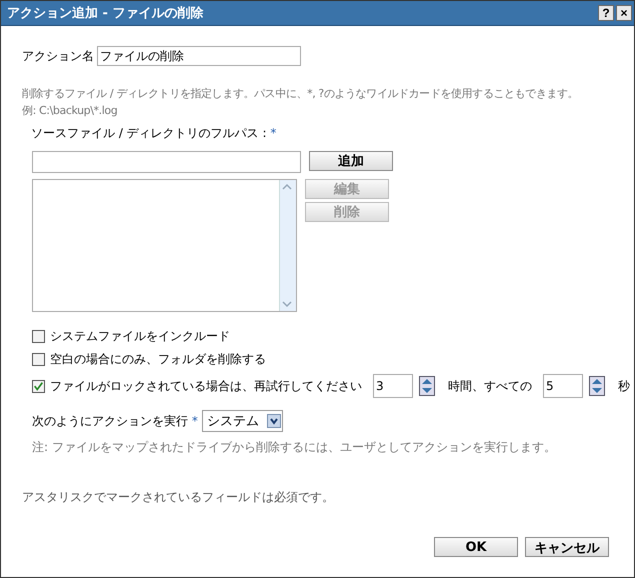 Image resolution: width=635 pixels, height=578 pixels. Describe the element at coordinates (158, 359) in the screenshot. I see `checkbox-label: 空白の場合にのみ、フォルダを削除する` at that location.